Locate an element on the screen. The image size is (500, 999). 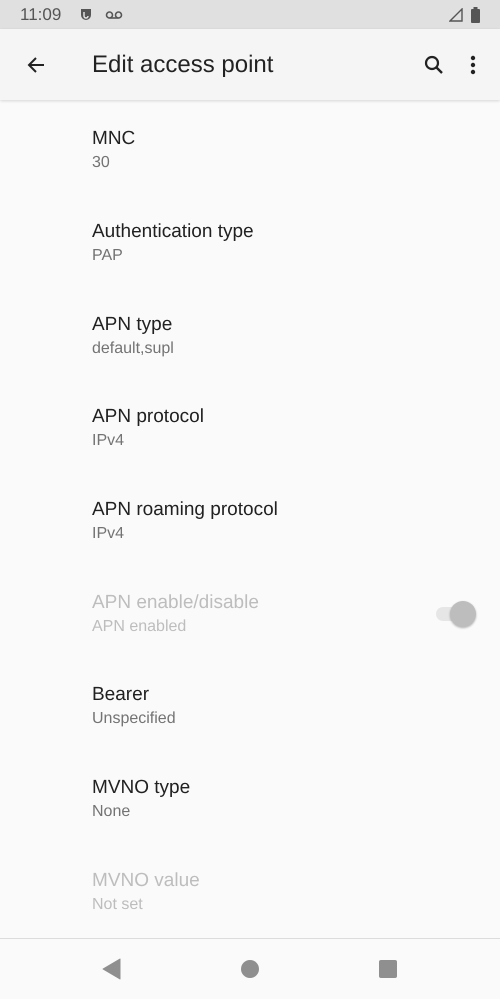
setting-title: MNC is located at coordinates (114, 139).